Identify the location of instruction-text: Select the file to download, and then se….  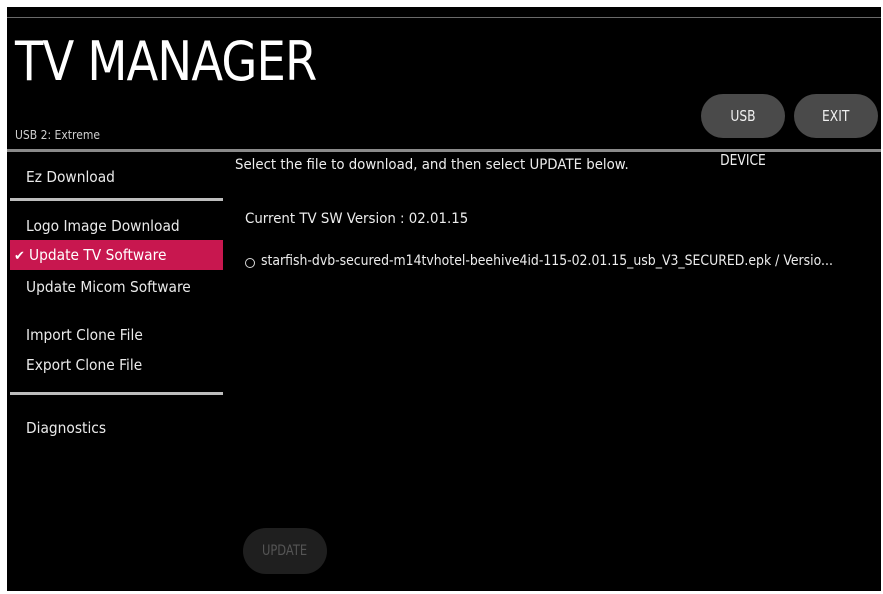
(432, 165).